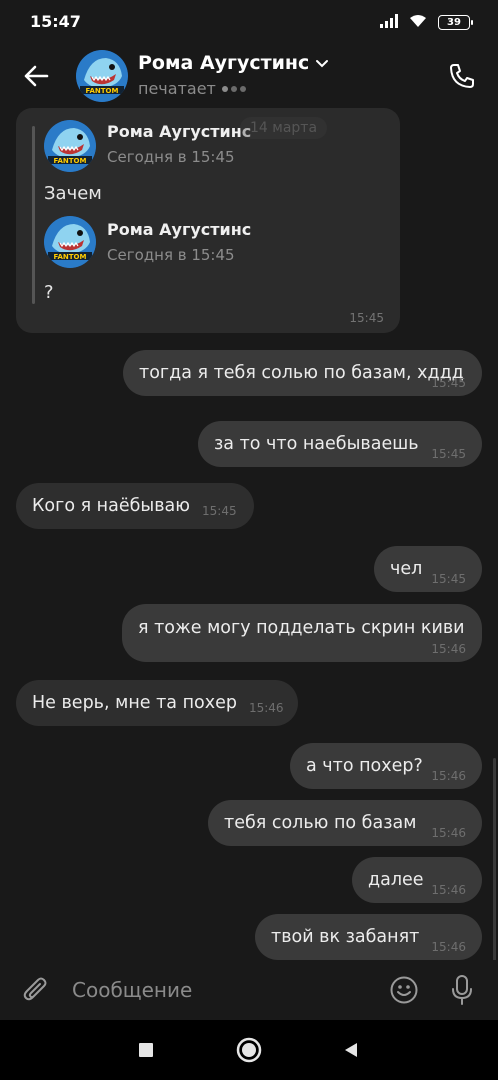 The width and height of the screenshot is (498, 1080). I want to click on message-bubble-out: чел 15:45, so click(428, 569).